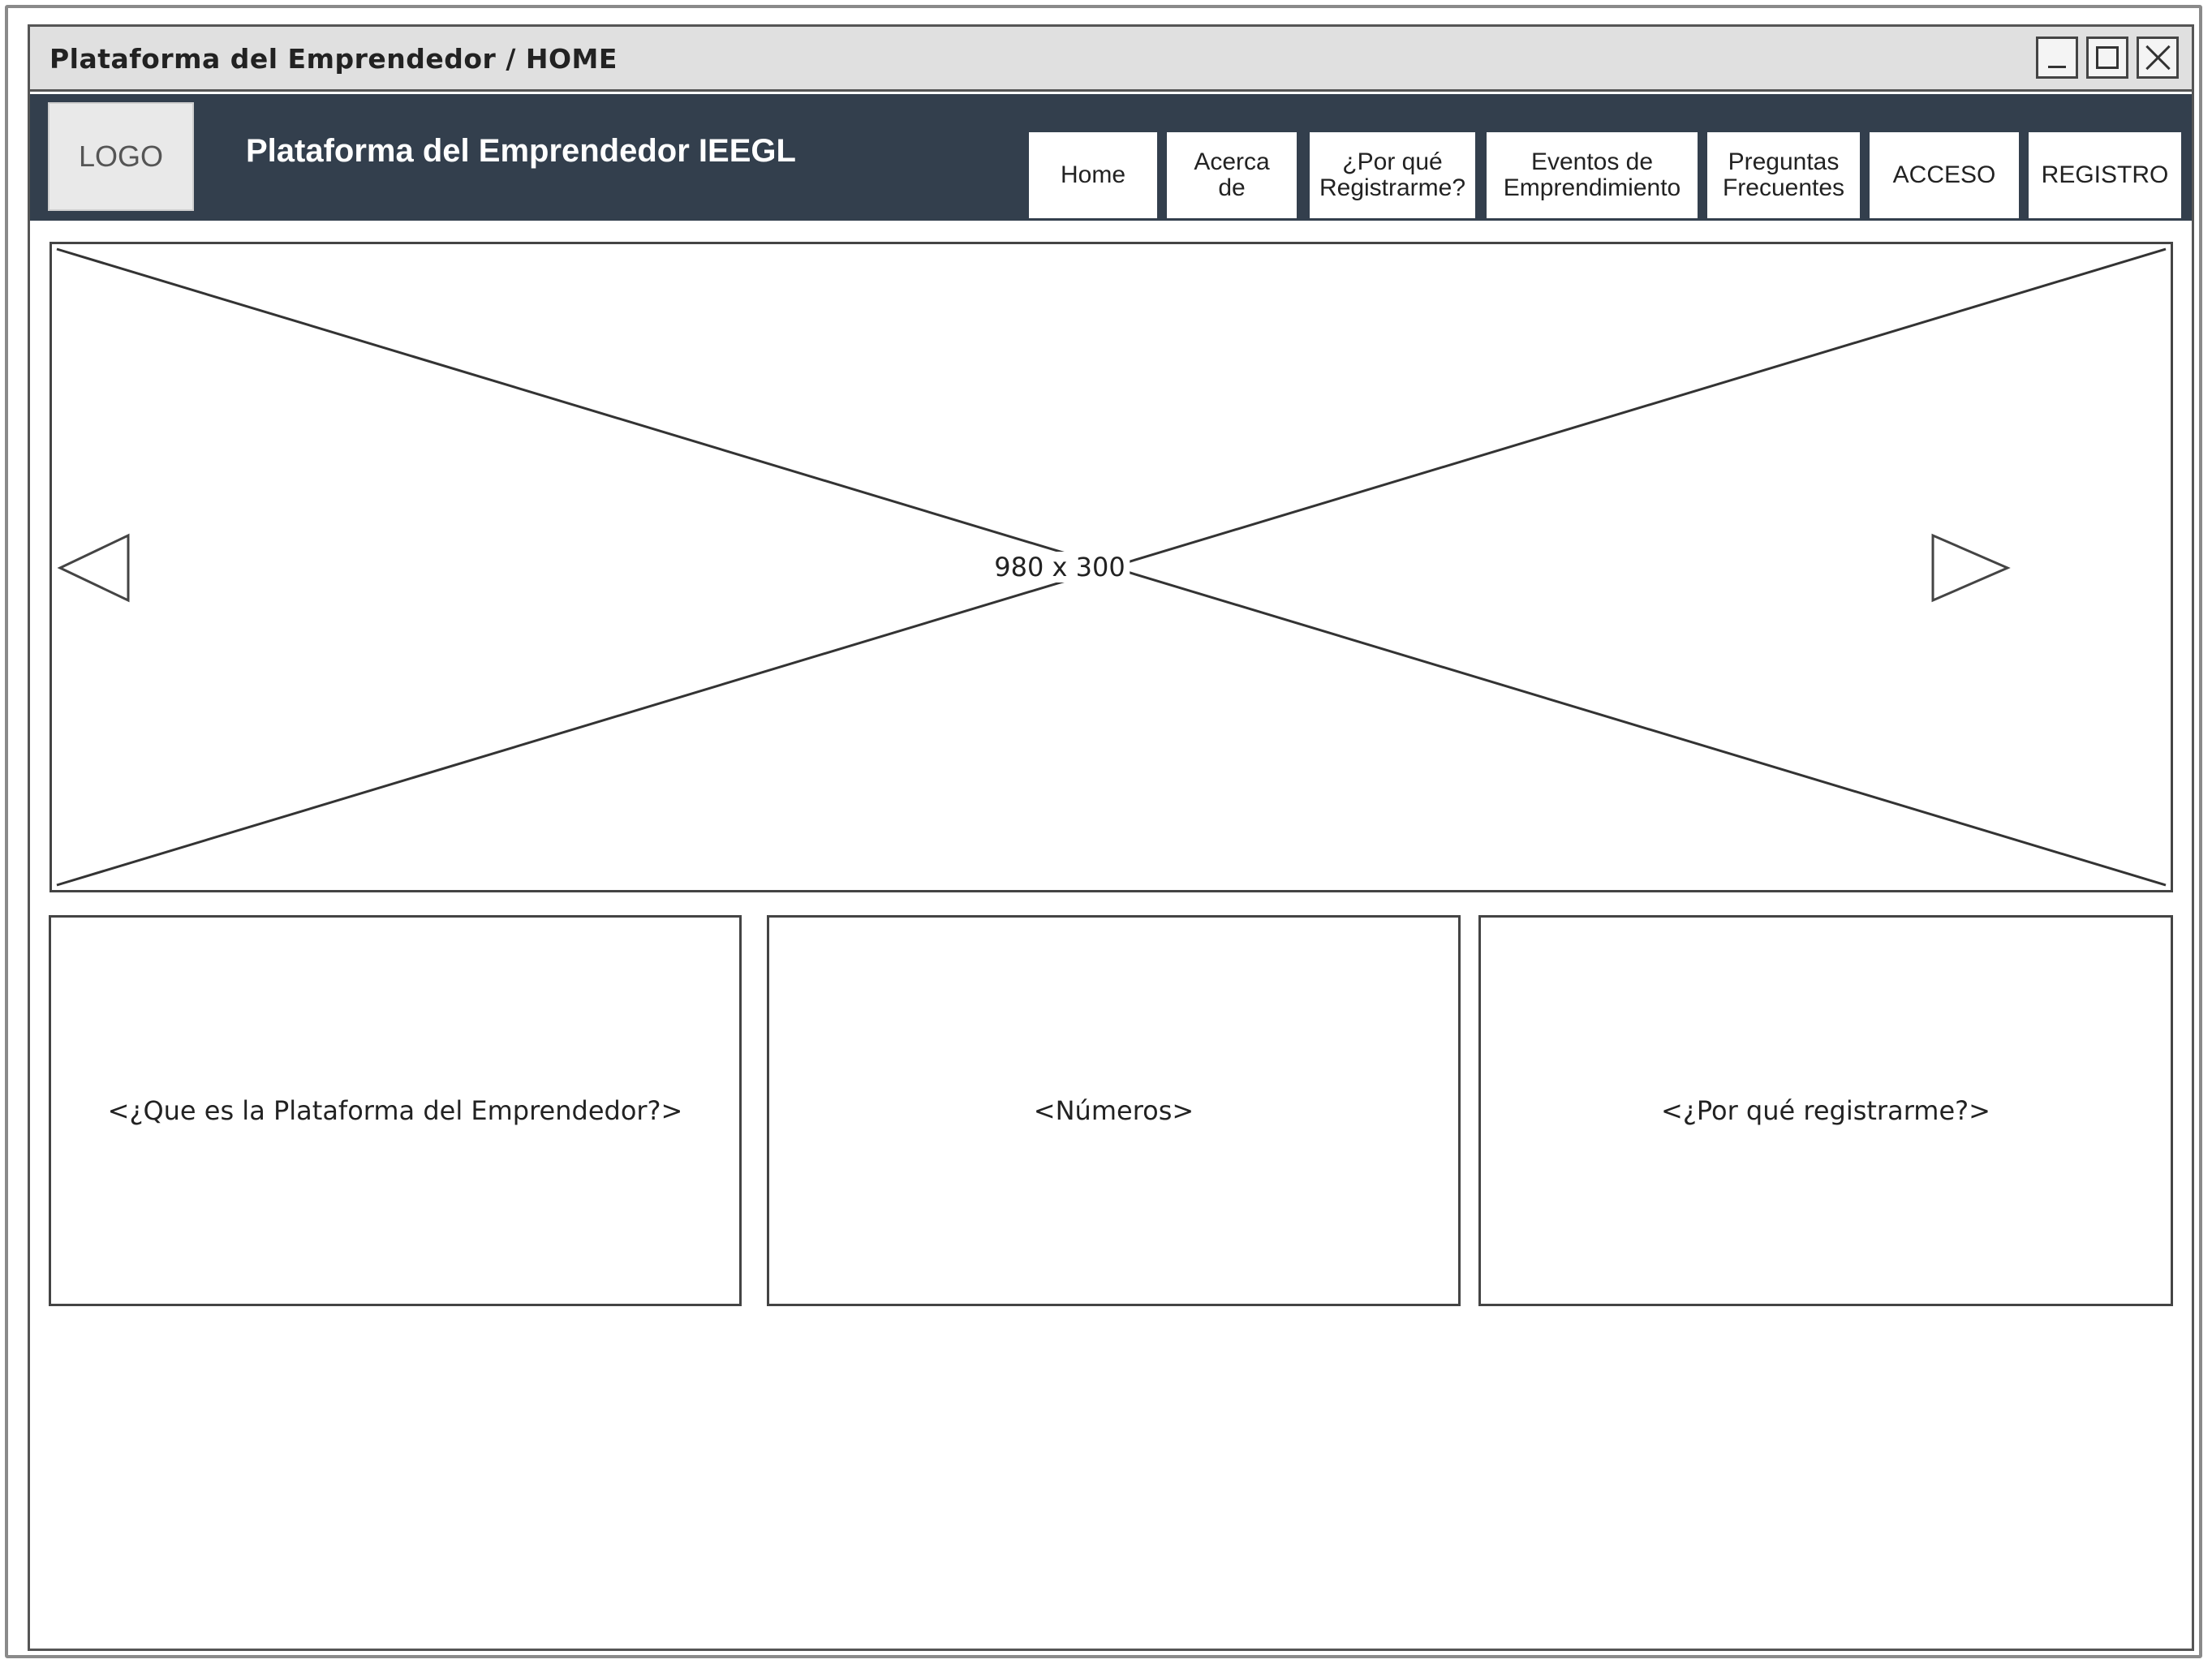  Describe the element at coordinates (98, 568) in the screenshot. I see `triangle-left-icon` at that location.